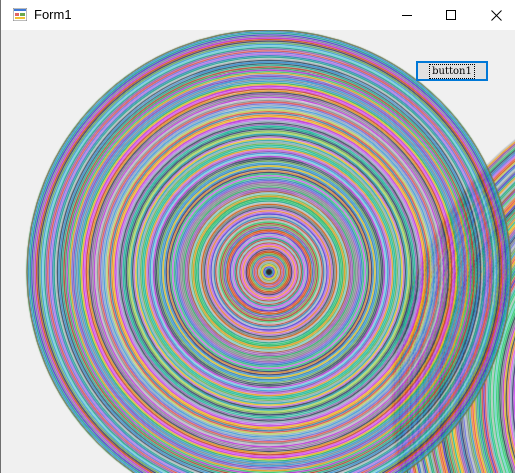  I want to click on maximize-icon, so click(451, 15).